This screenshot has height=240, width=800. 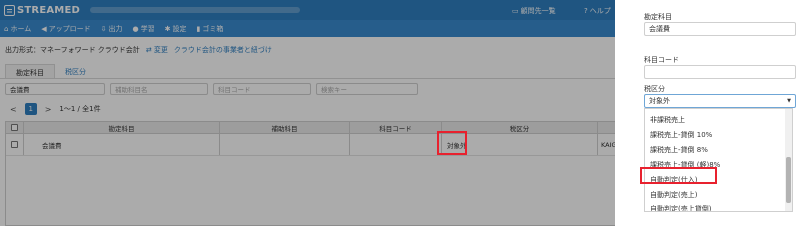 I want to click on top-header: STREAMED ▭ 顧問先一覧 ? ヘルプ, so click(x=307, y=10).